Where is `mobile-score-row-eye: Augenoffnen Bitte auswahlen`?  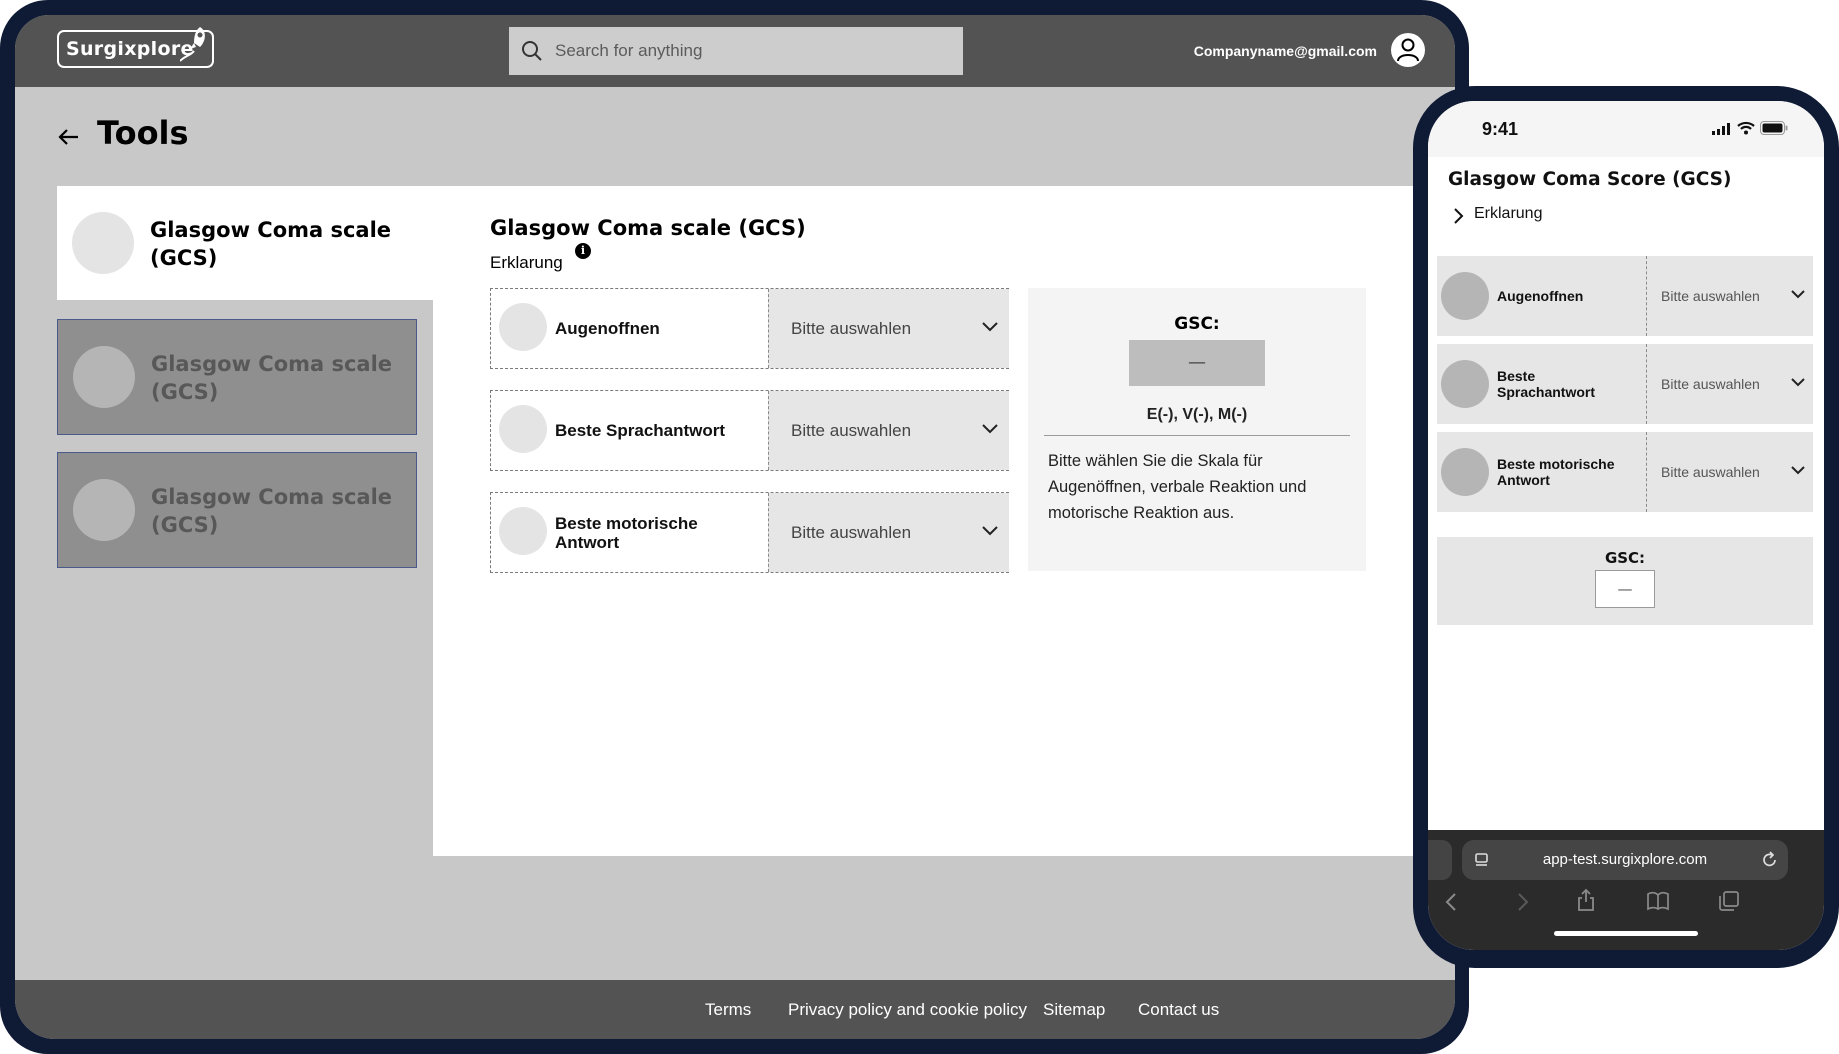 mobile-score-row-eye: Augenoffnen Bitte auswahlen is located at coordinates (1625, 296).